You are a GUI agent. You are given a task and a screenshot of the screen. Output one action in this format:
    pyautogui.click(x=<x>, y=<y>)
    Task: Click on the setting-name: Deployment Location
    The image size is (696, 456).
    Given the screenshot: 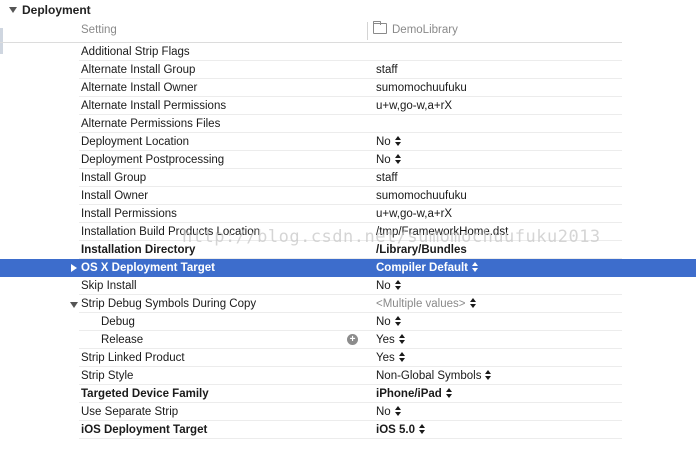 What is the action you would take?
    pyautogui.click(x=135, y=142)
    